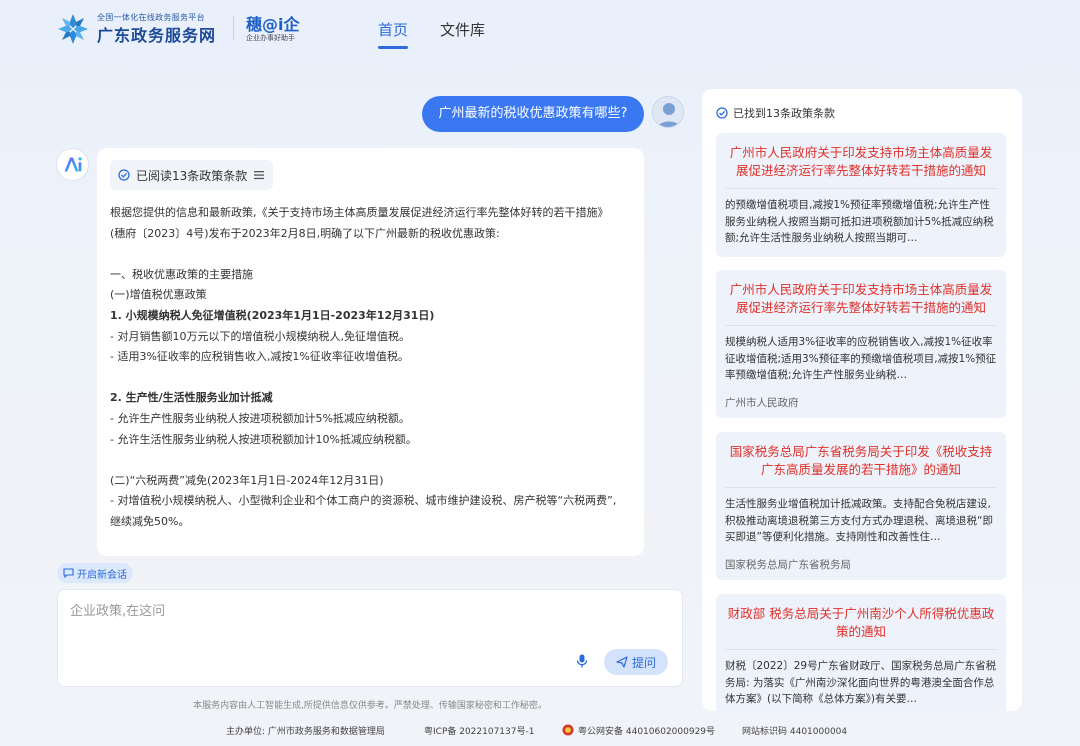 This screenshot has width=1080, height=746. Describe the element at coordinates (260, 418) in the screenshot. I see `answer-line: - 允许生产性服务业纳税人按进项税额加计5%抵减应纳税额。` at that location.